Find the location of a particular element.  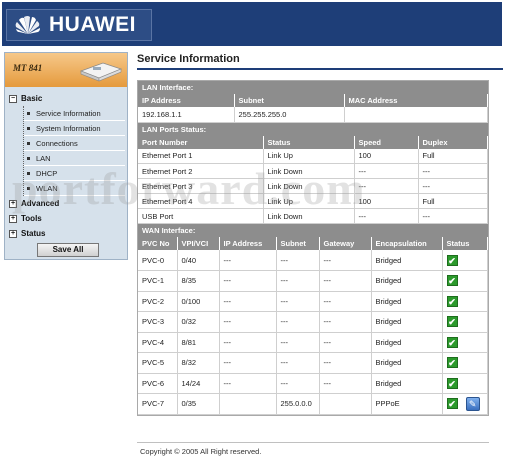

sidebar-item-lan: LAN is located at coordinates (74, 158).